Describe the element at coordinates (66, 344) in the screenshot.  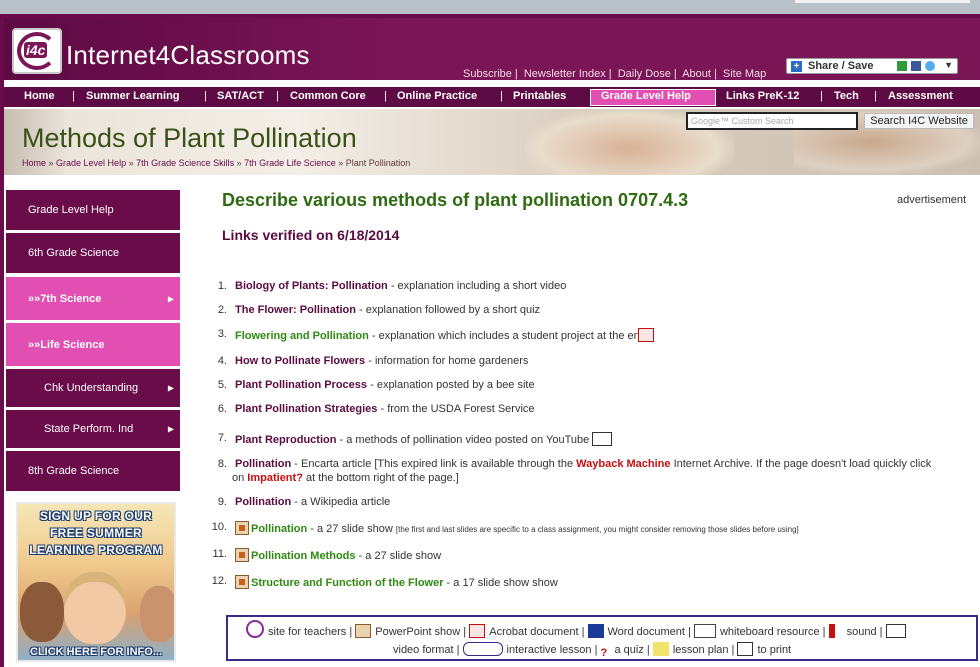
I see `sidebar-item-label: »»Life Science` at that location.